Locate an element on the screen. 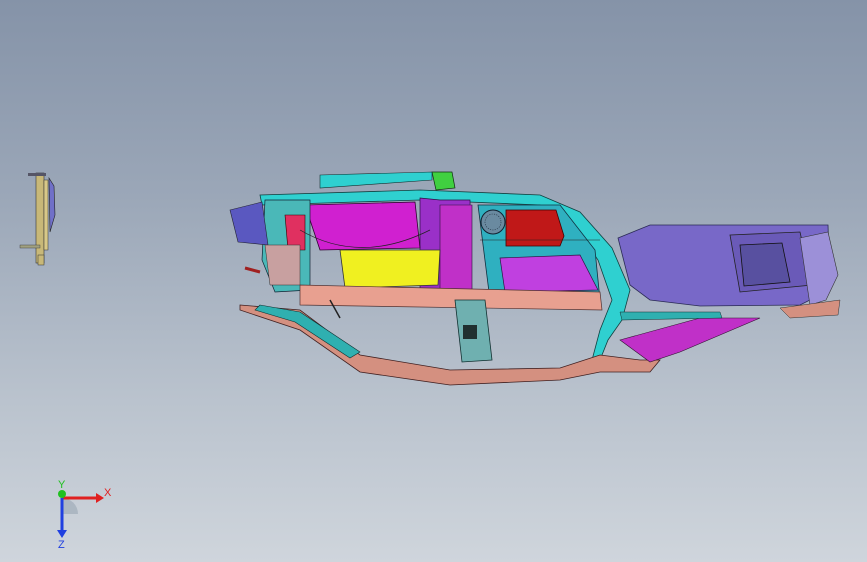 The image size is (867, 562). y-axis-label: Y is located at coordinates (62, 485).